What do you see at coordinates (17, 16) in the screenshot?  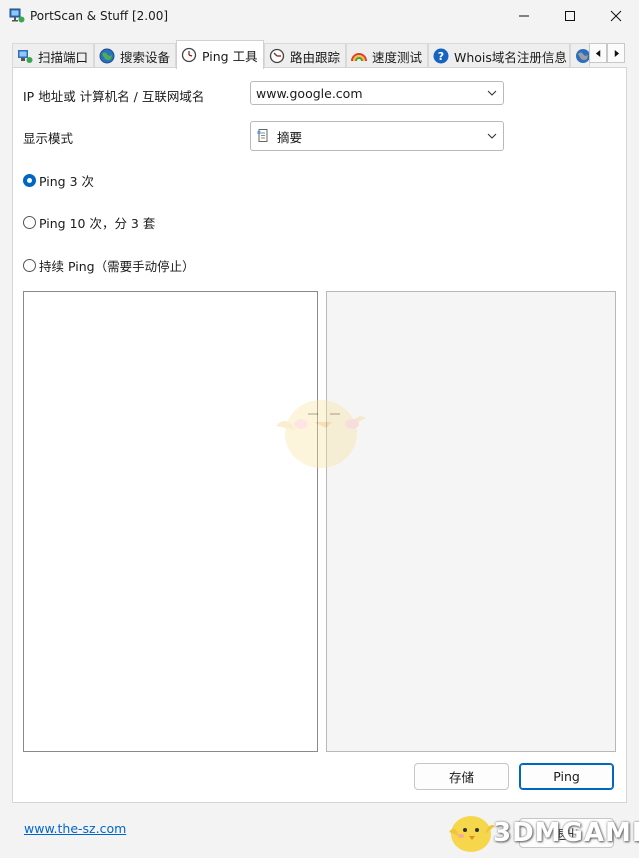 I see `app-network-icon` at bounding box center [17, 16].